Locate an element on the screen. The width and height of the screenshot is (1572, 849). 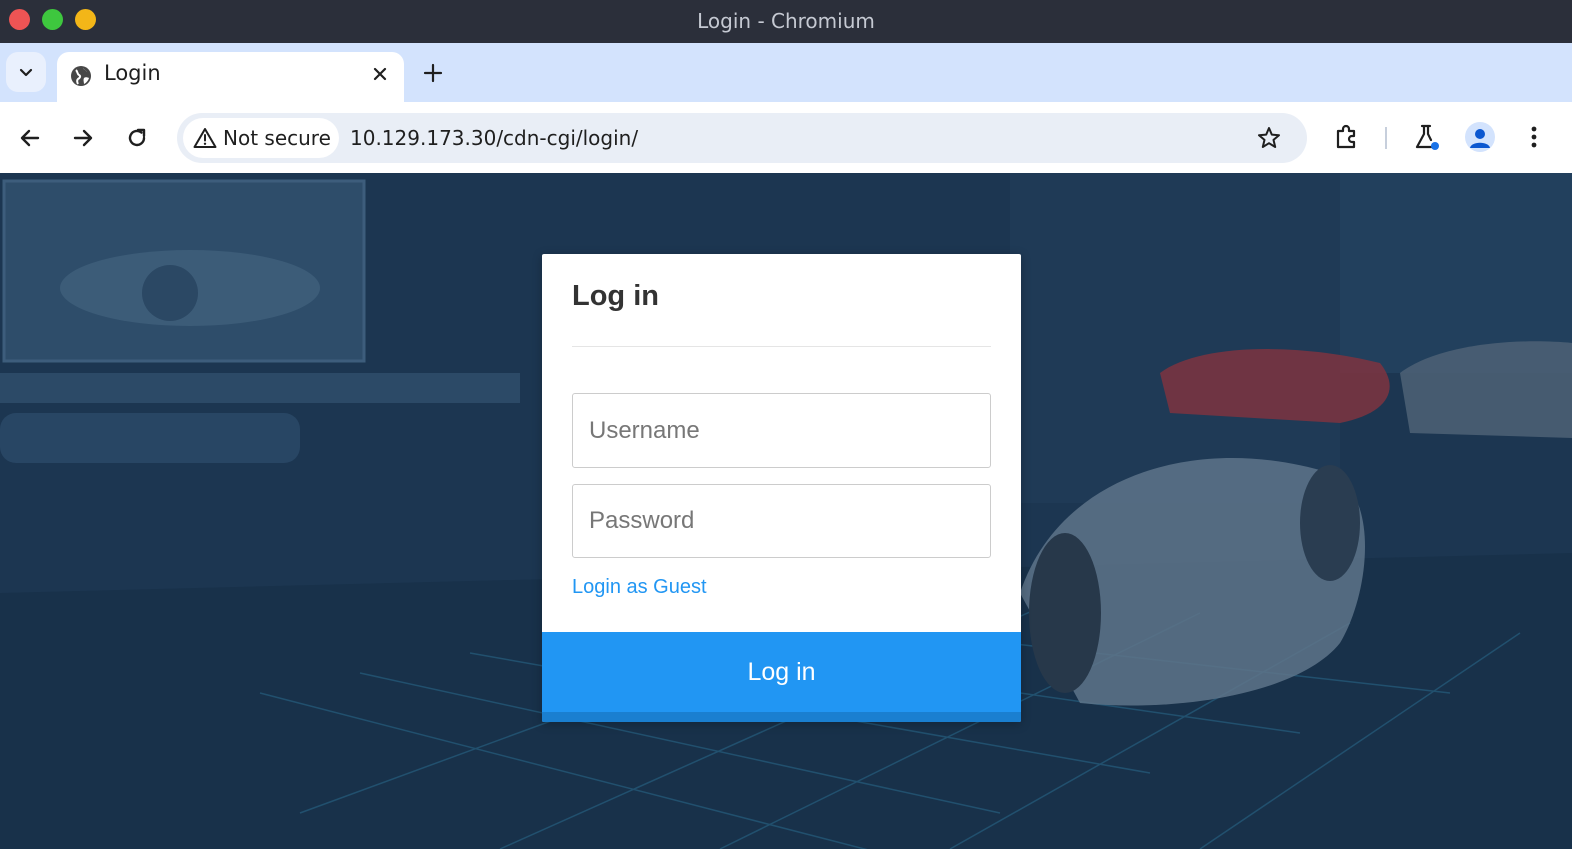
toolbar-divider is located at coordinates (1386, 138).